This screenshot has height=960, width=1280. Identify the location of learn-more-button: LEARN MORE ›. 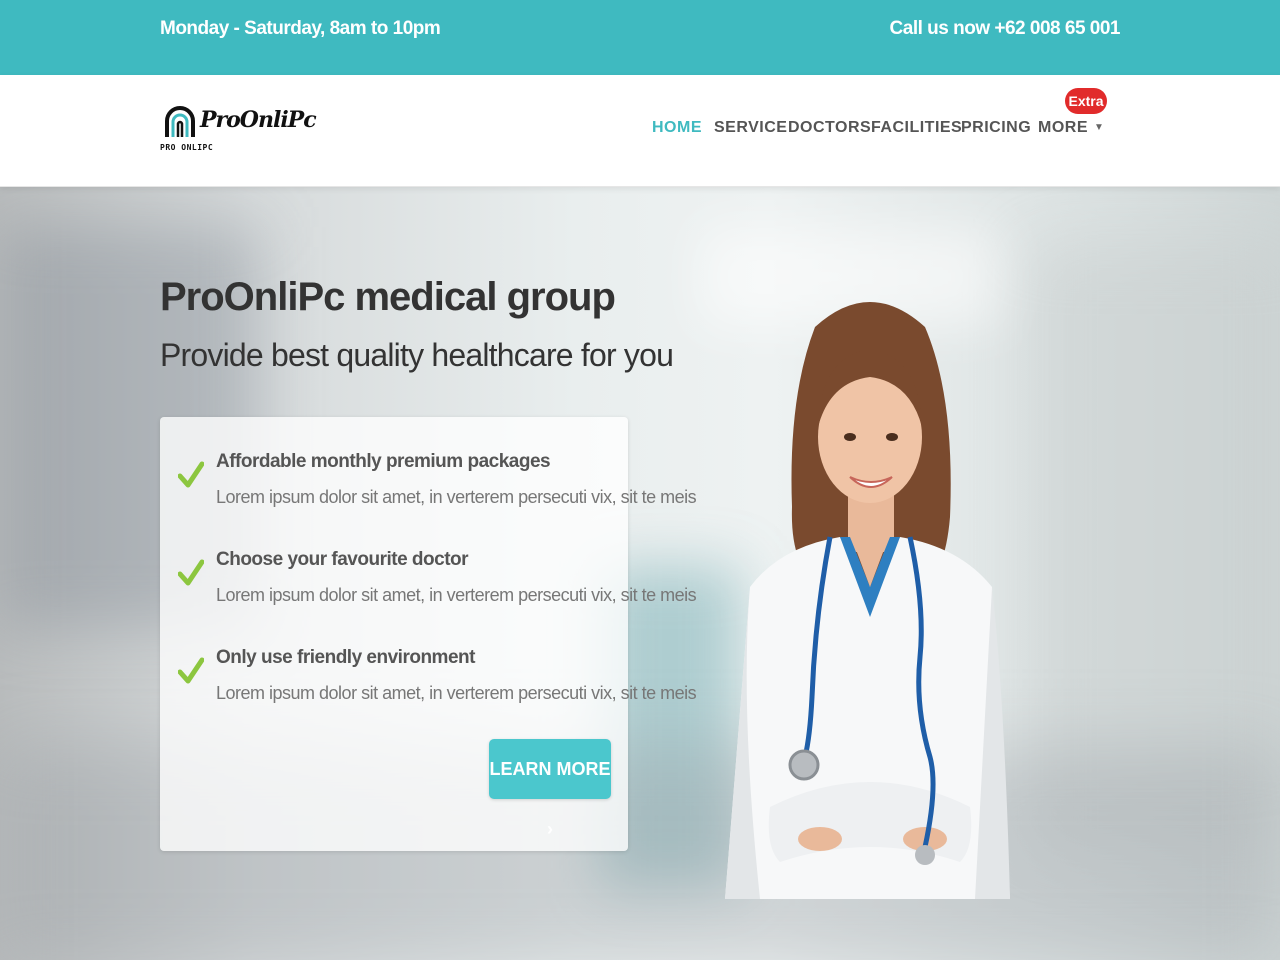
(550, 789).